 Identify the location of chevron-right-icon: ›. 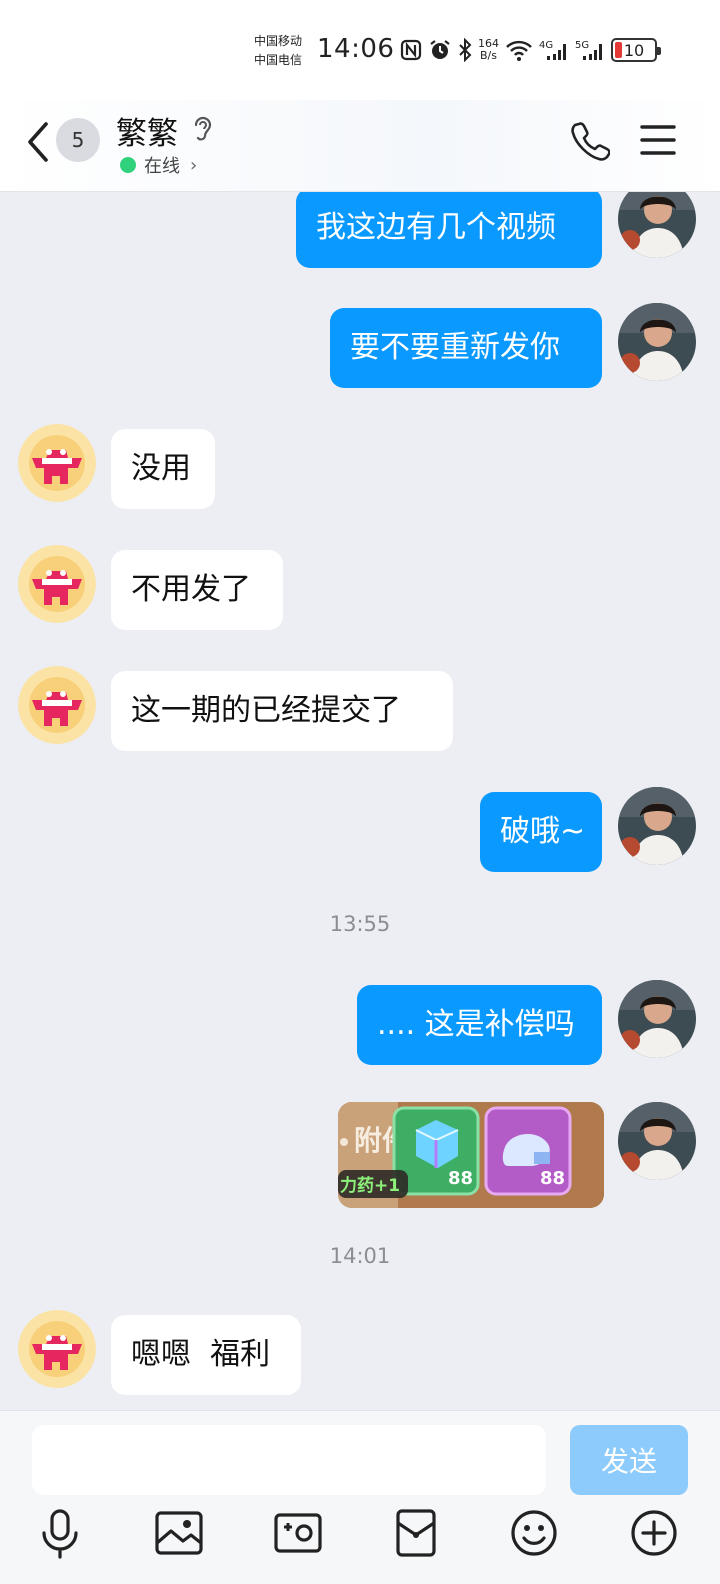
(194, 165).